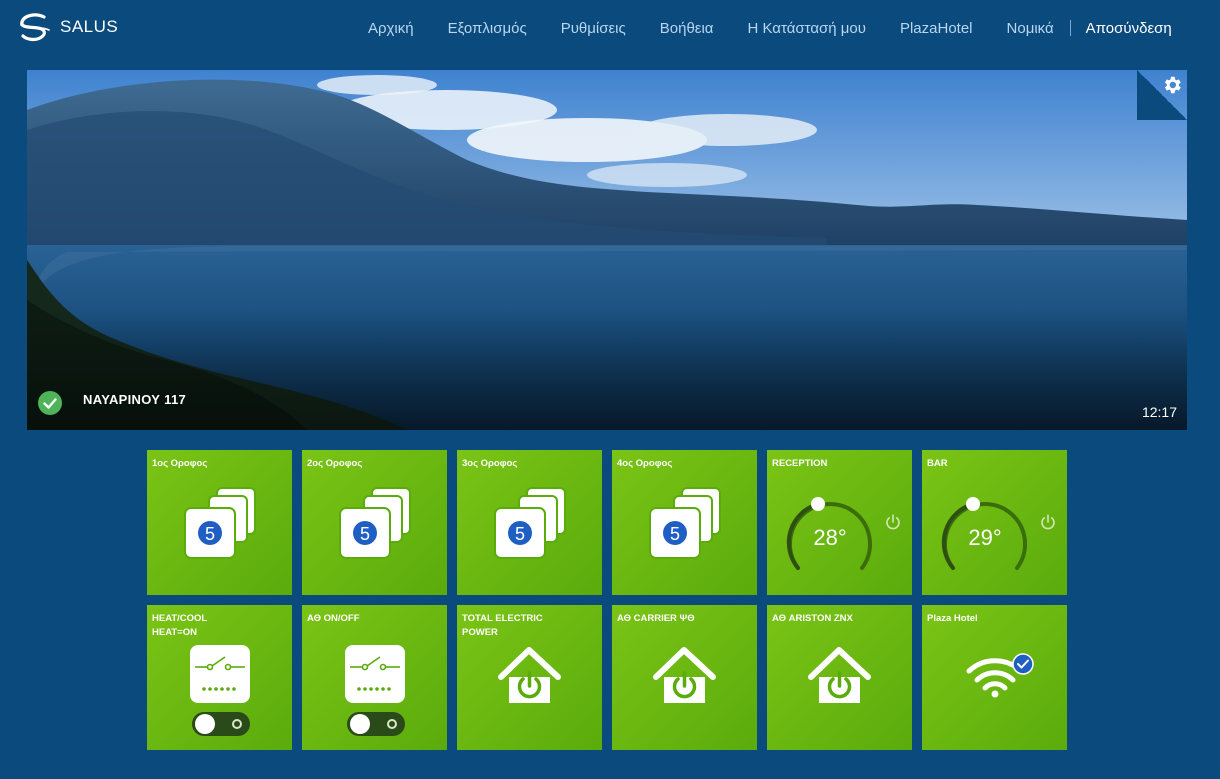  I want to click on tile-plaza-hotel-gateway: Plaza Hotel, so click(994, 677).